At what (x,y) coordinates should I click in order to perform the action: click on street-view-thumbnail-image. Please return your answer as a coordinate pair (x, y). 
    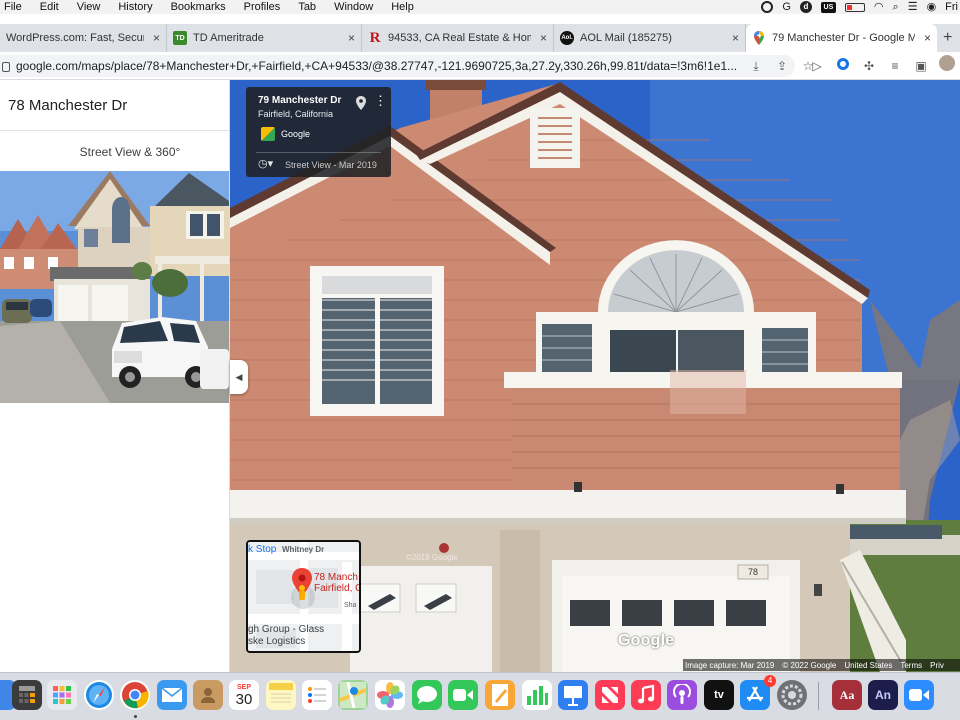
    Looking at the image, I should click on (114, 287).